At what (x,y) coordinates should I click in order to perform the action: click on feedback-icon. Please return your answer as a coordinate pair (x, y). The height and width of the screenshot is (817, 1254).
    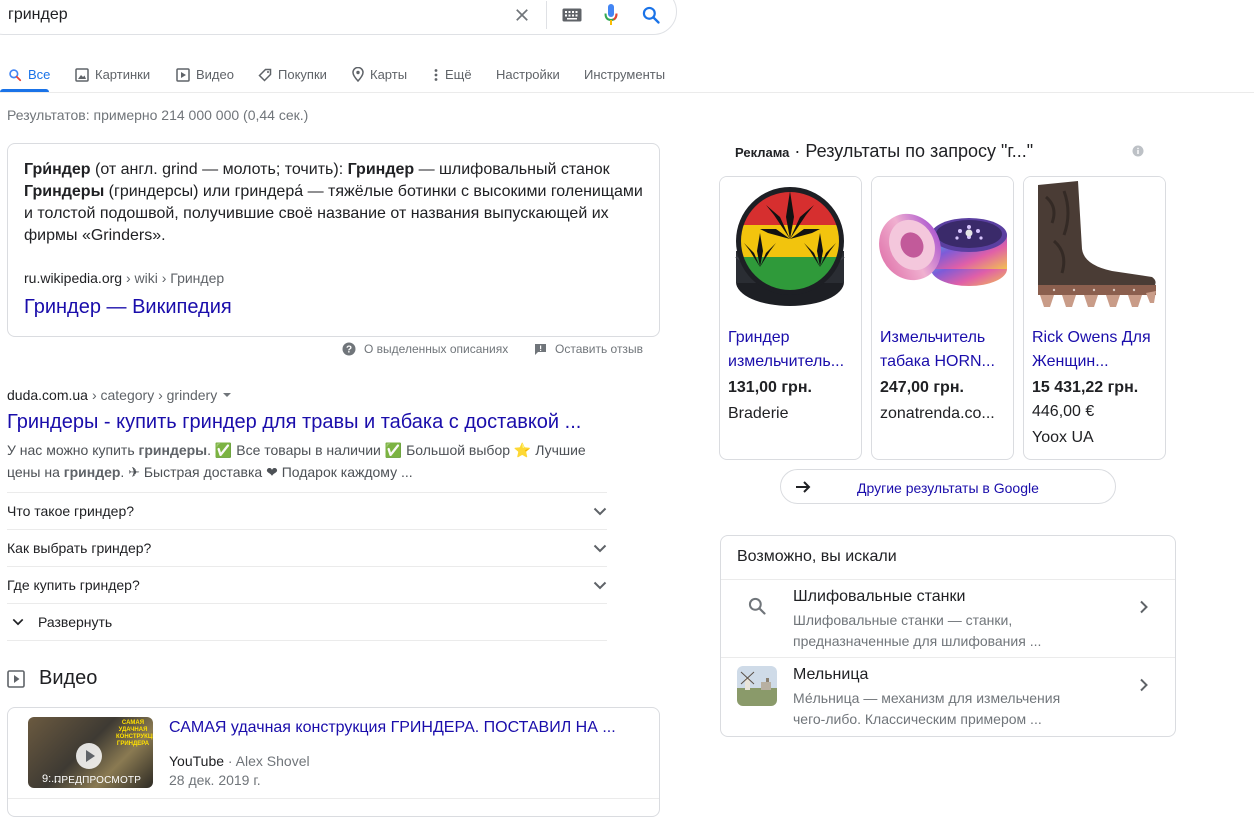
    Looking at the image, I should click on (540, 349).